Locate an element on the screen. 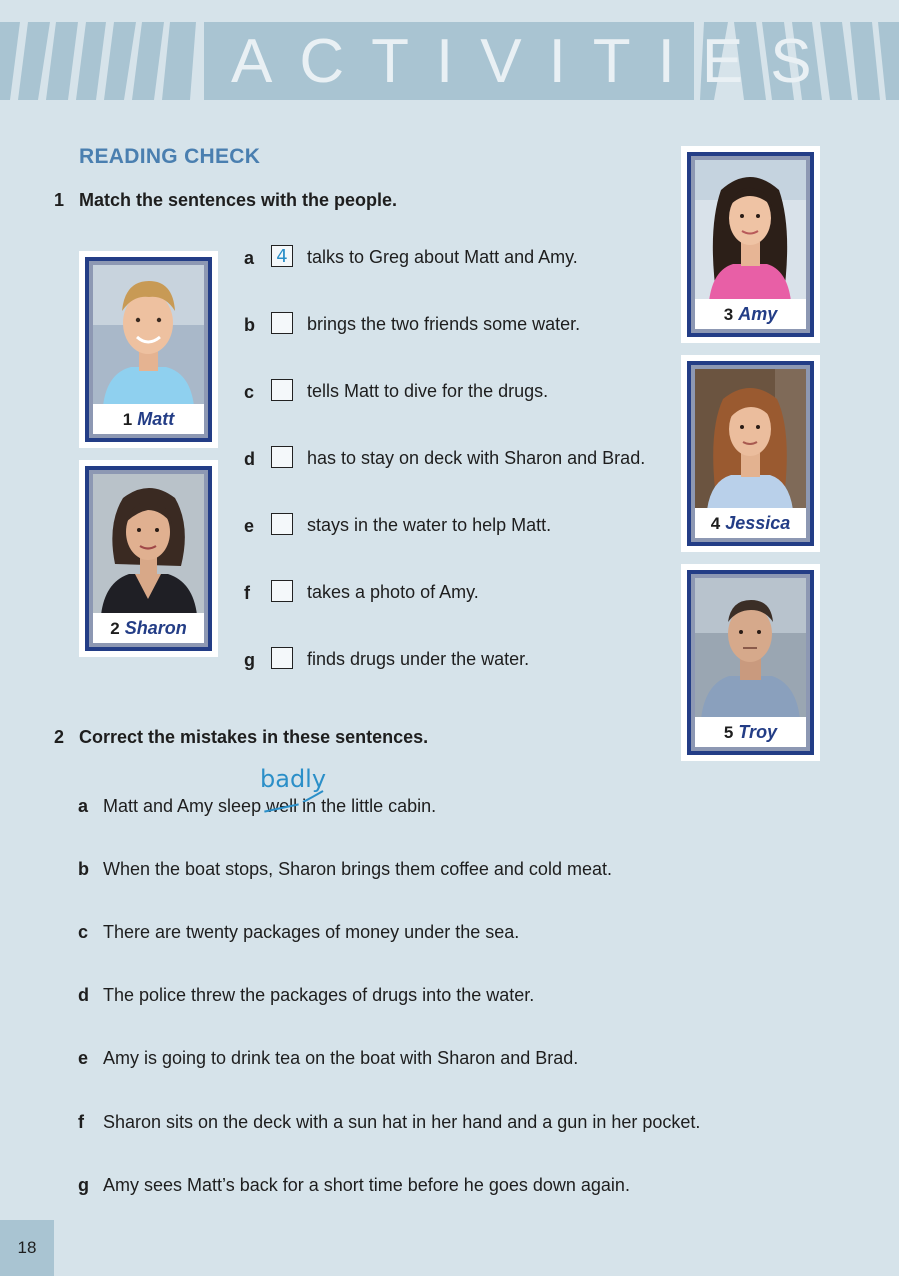 The height and width of the screenshot is (1276, 899). struck-word: well is located at coordinates (282, 806).